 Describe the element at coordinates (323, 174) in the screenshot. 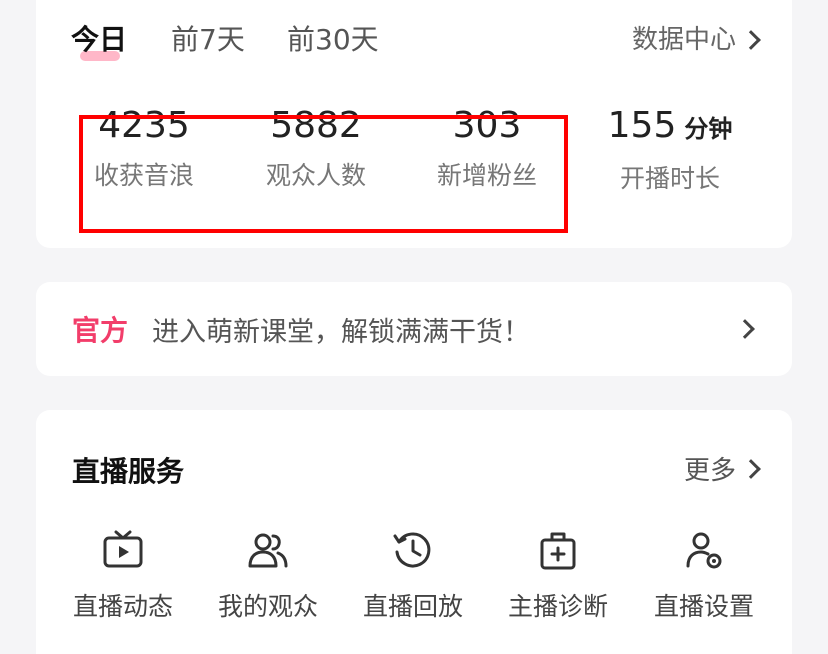

I see `highlight-annotation-box` at that location.